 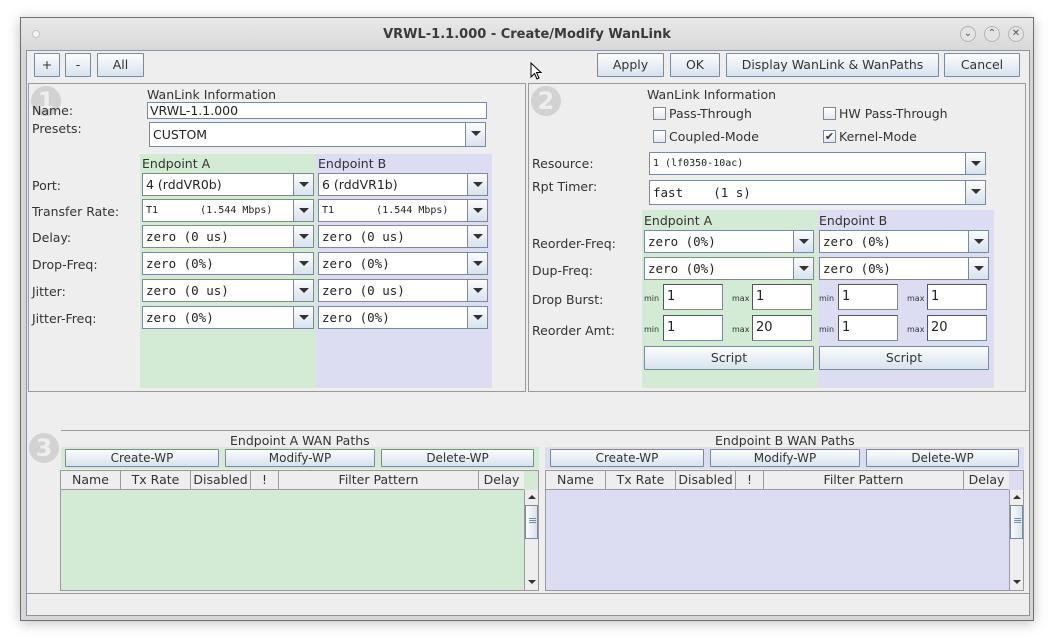 I want to click on delete-wp-b-button: Delete-WP, so click(x=942, y=458).